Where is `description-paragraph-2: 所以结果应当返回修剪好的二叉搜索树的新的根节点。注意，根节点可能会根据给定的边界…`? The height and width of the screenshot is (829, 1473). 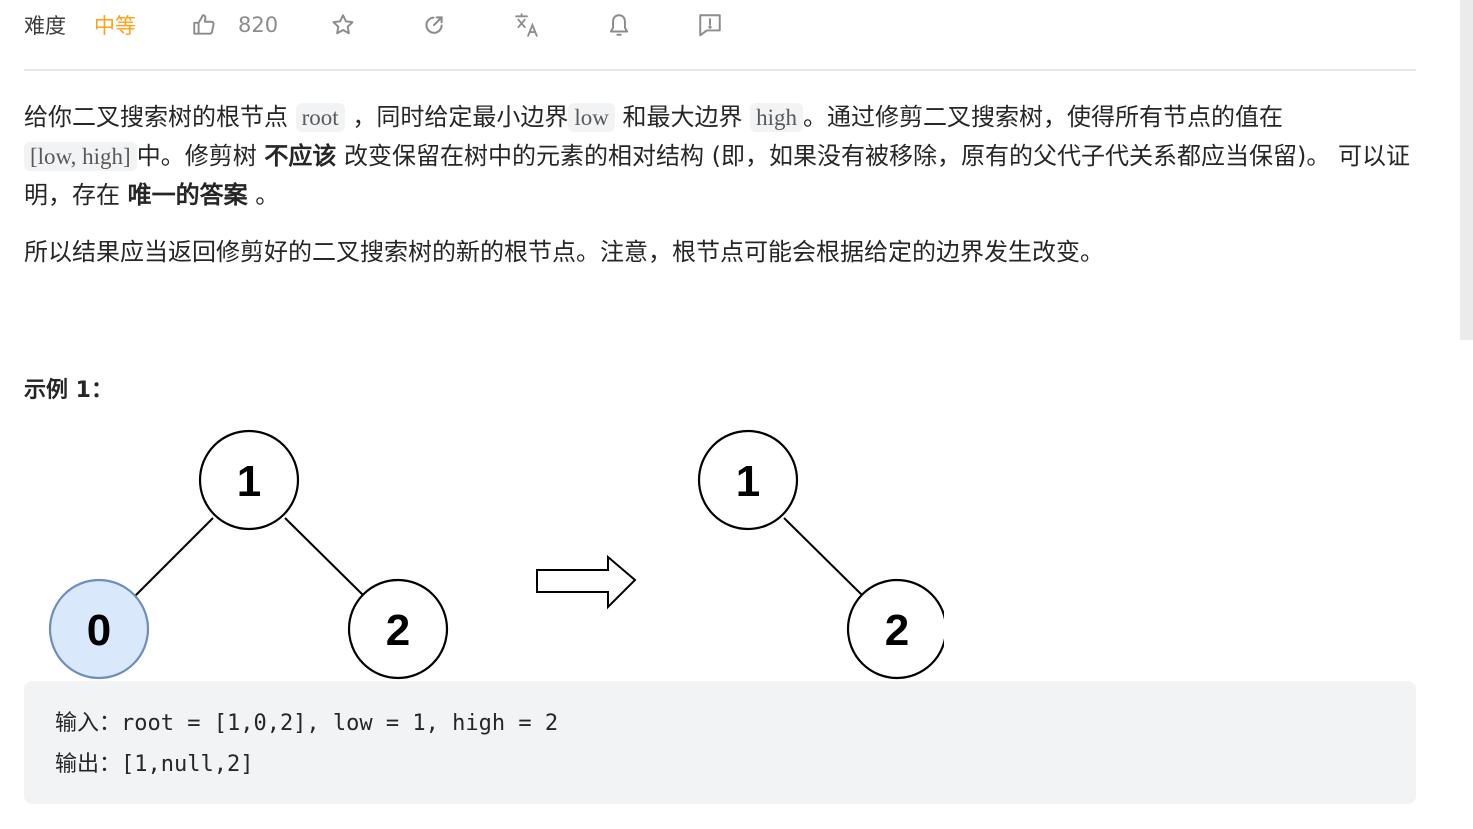 description-paragraph-2: 所以结果应当返回修剪好的二叉搜索树的新的根节点。注意，根节点可能会根据给定的边界… is located at coordinates (564, 252).